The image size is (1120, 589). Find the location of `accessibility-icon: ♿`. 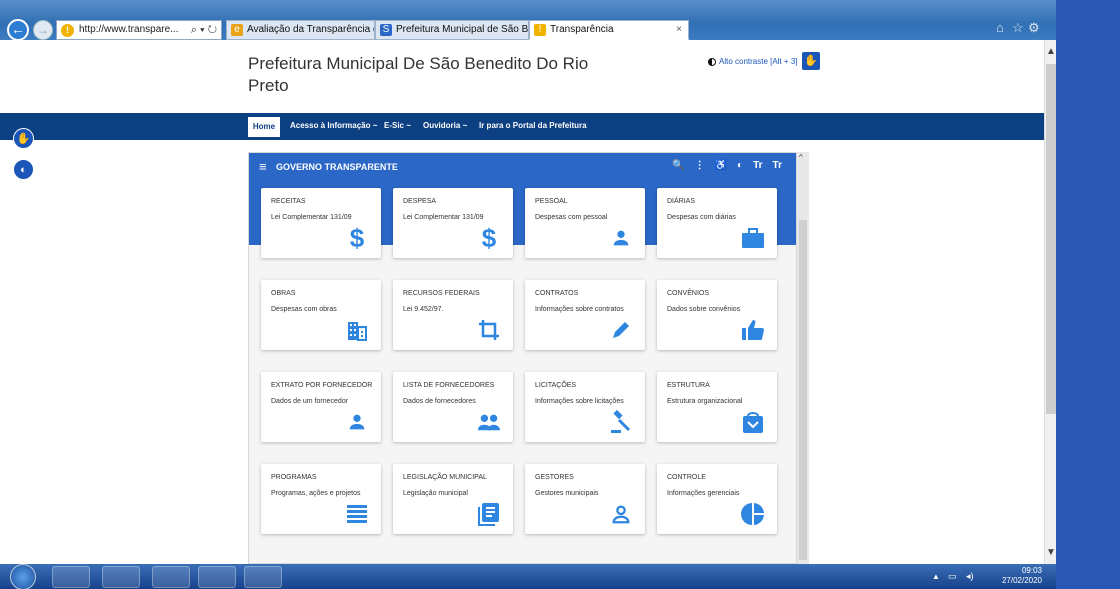

accessibility-icon: ♿ is located at coordinates (721, 165).